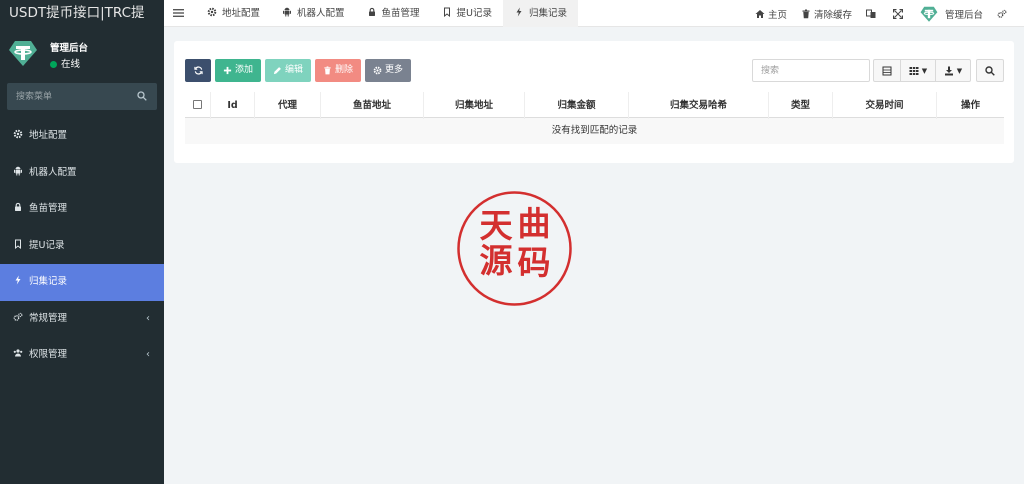 The width and height of the screenshot is (1024, 484). Describe the element at coordinates (277, 71) in the screenshot. I see `pencil-icon` at that location.